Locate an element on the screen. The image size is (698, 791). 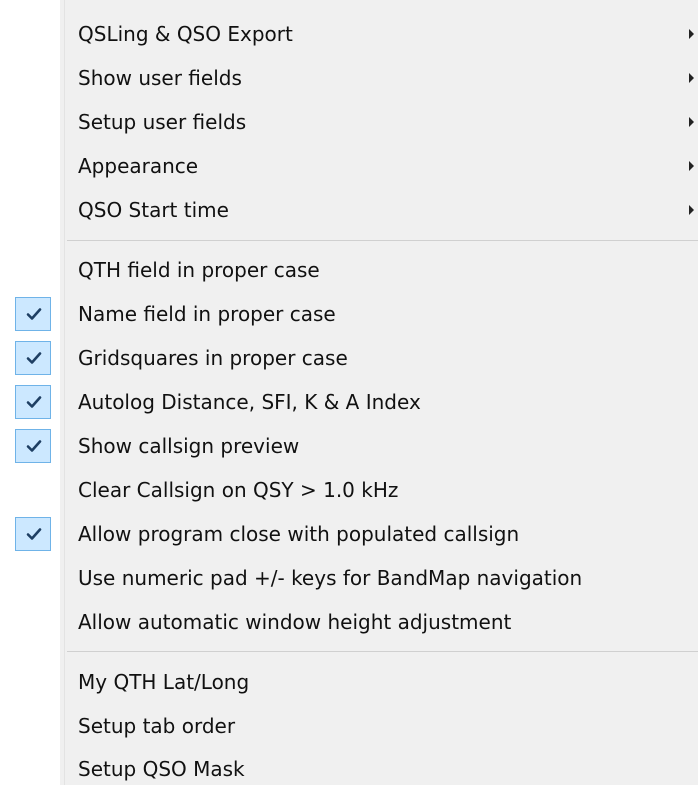
menu-item-show-user-fields: Show user fields is located at coordinates (349, 78).